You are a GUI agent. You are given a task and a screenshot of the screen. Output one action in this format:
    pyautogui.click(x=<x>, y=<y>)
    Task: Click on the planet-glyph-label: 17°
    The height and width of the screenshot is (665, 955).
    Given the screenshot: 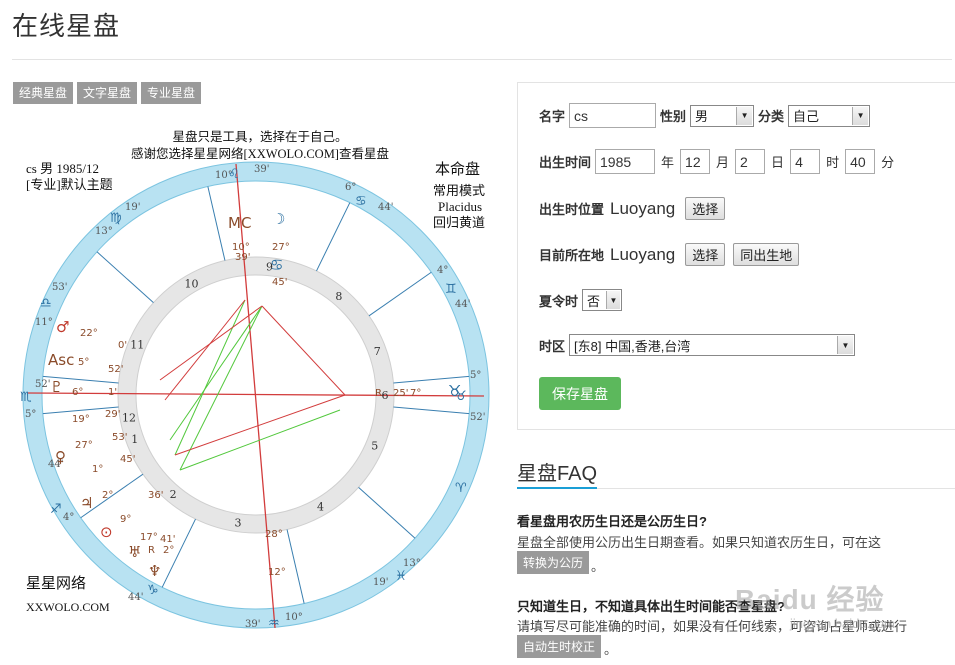 What is the action you would take?
    pyautogui.click(x=149, y=537)
    